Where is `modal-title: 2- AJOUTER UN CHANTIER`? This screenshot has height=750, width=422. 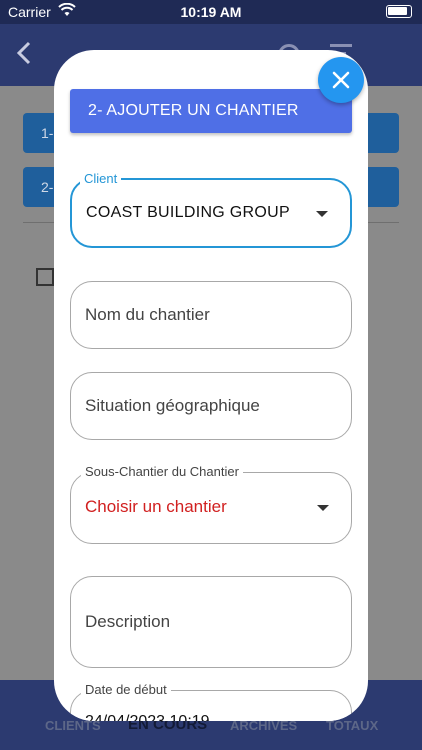 modal-title: 2- AJOUTER UN CHANTIER is located at coordinates (211, 111).